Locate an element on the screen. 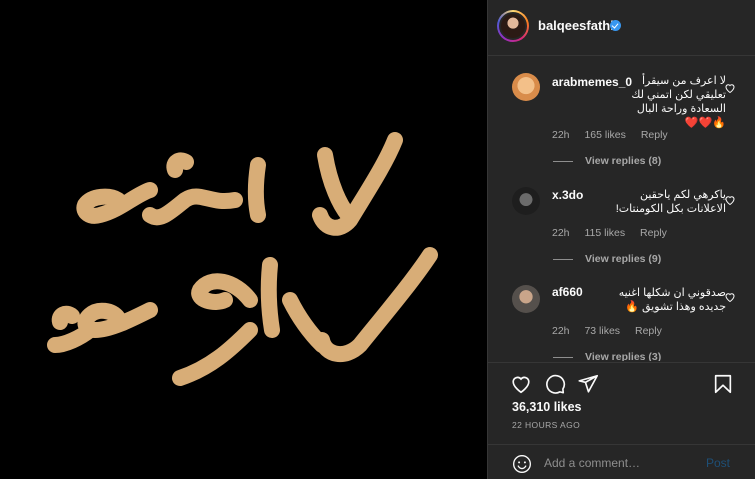 This screenshot has height=479, width=755. comment-text: صدقوني ان شكلها اغنيه جديده وهذا تشويق 🔥 is located at coordinates (672, 300).